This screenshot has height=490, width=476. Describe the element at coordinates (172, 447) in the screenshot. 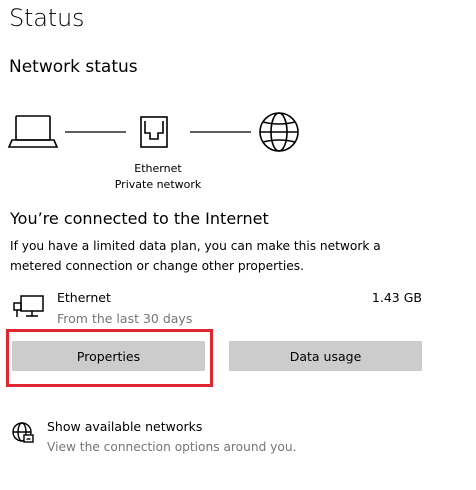

I see `show-networks-description: View the connection options around you.` at that location.